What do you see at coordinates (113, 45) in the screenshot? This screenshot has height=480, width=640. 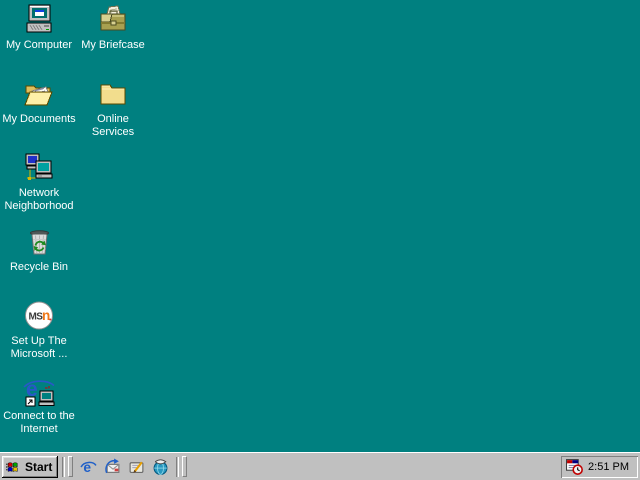 I see `icon-label: My Briefcase` at bounding box center [113, 45].